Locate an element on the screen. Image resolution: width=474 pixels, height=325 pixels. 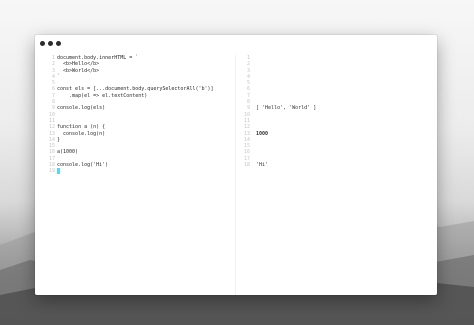
zoom-window-dot-icon is located at coordinates (58, 43).